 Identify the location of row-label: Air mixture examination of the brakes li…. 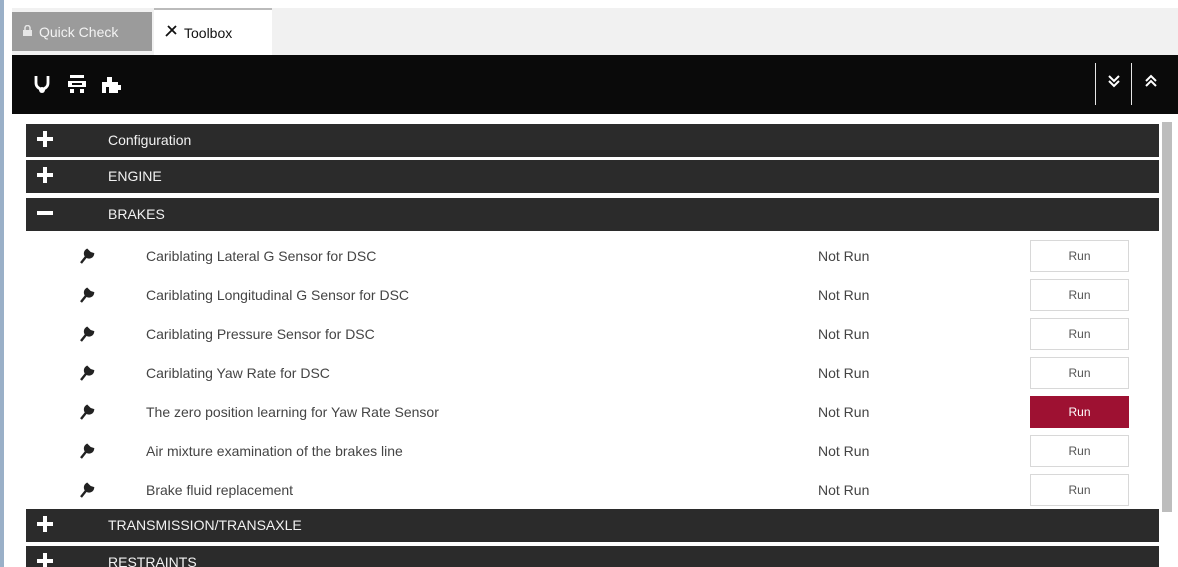
(274, 451).